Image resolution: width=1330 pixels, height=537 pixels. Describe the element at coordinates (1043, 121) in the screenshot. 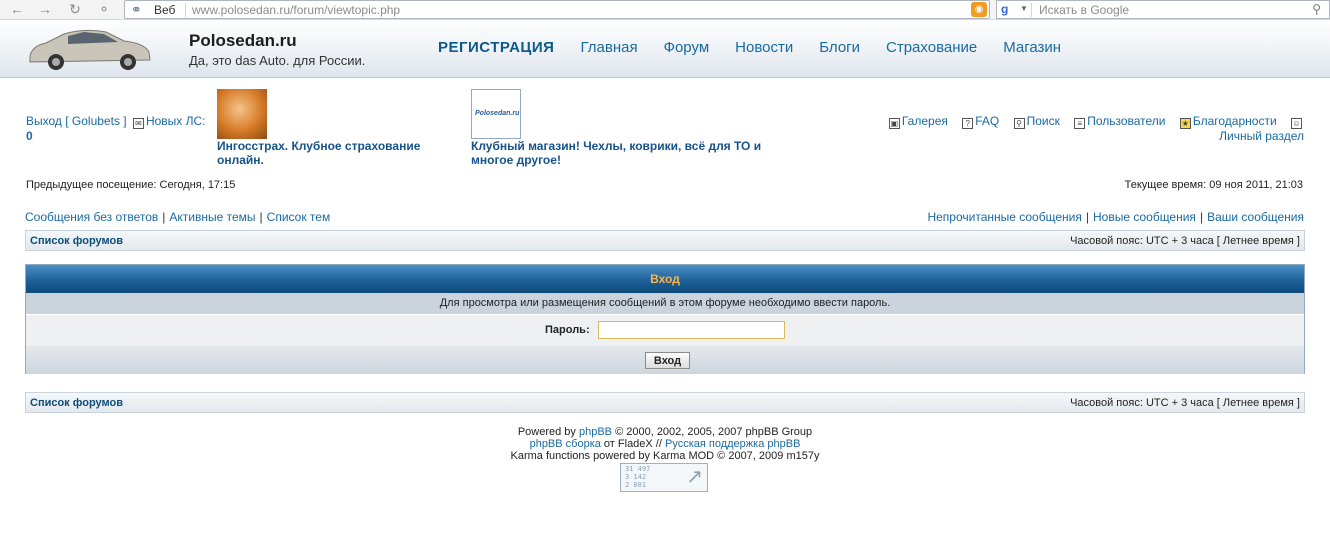

I see `search-link: Поиск` at that location.